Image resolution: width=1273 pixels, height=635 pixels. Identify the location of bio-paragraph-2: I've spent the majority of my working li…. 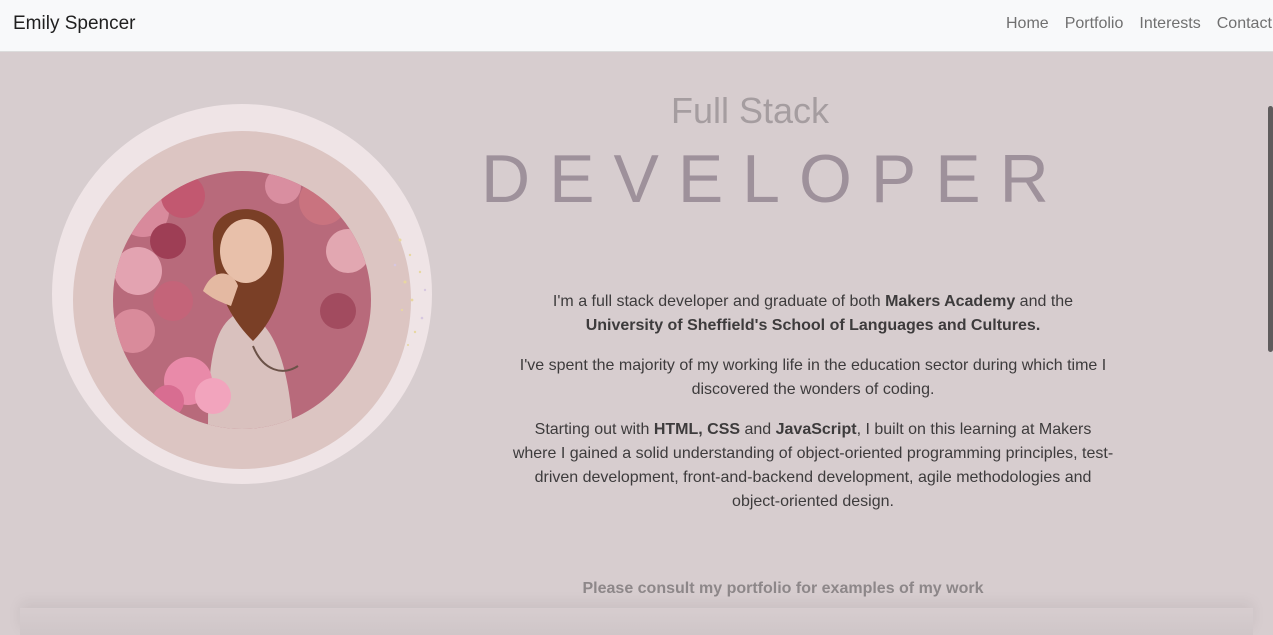
(813, 377).